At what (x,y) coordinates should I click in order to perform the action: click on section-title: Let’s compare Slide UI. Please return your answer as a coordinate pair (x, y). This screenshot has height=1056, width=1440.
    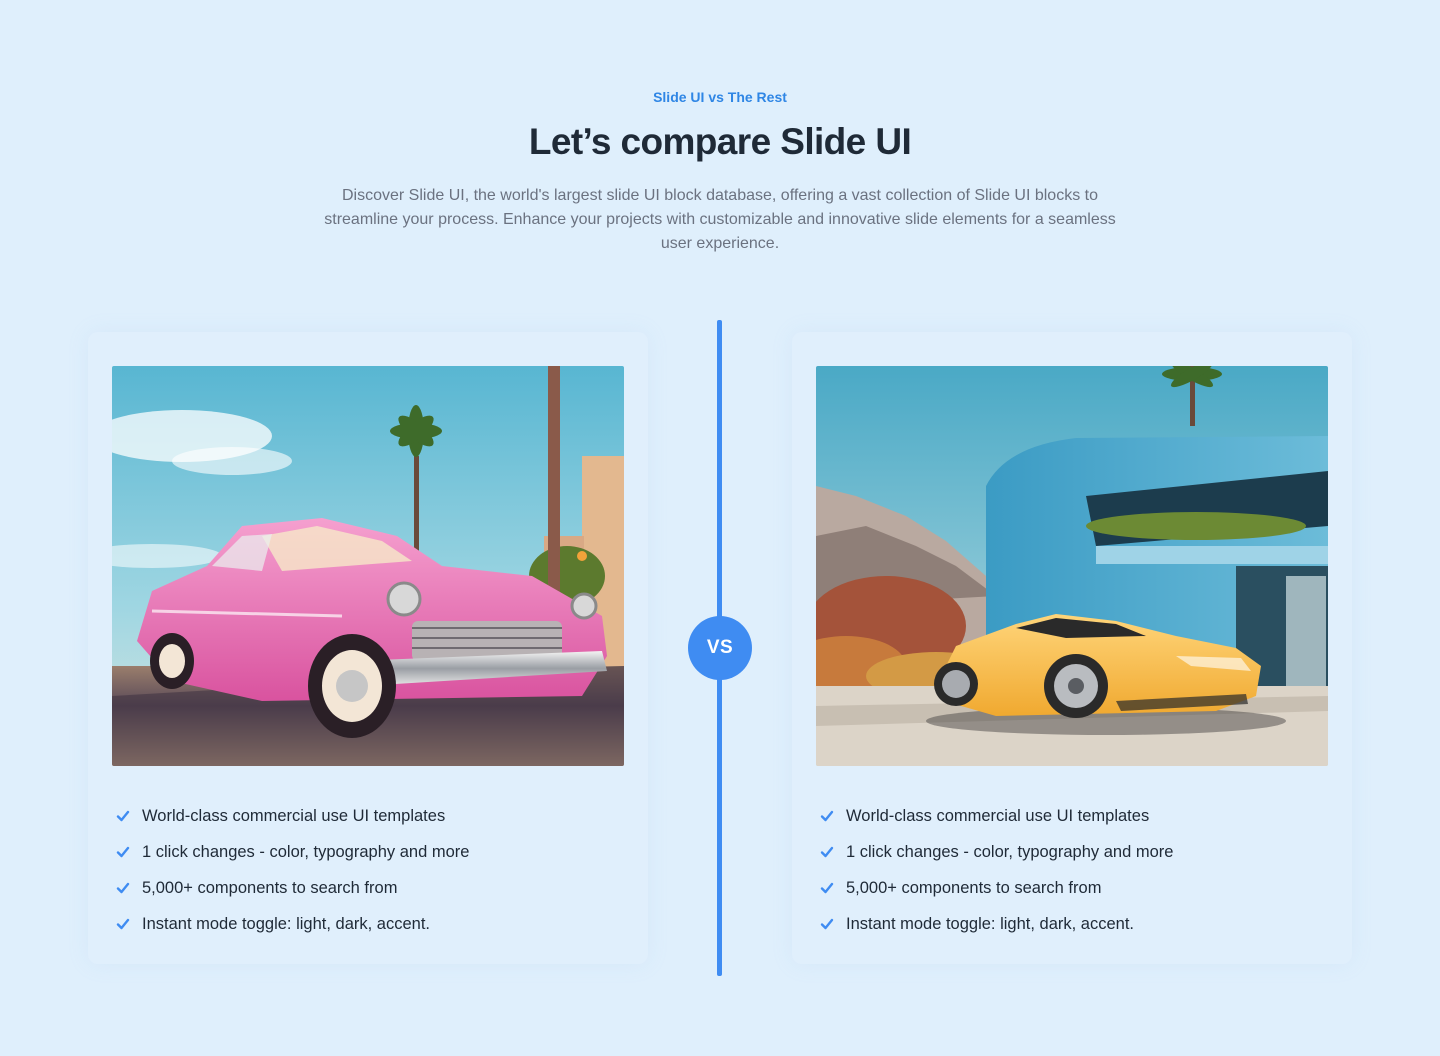
    Looking at the image, I should click on (720, 141).